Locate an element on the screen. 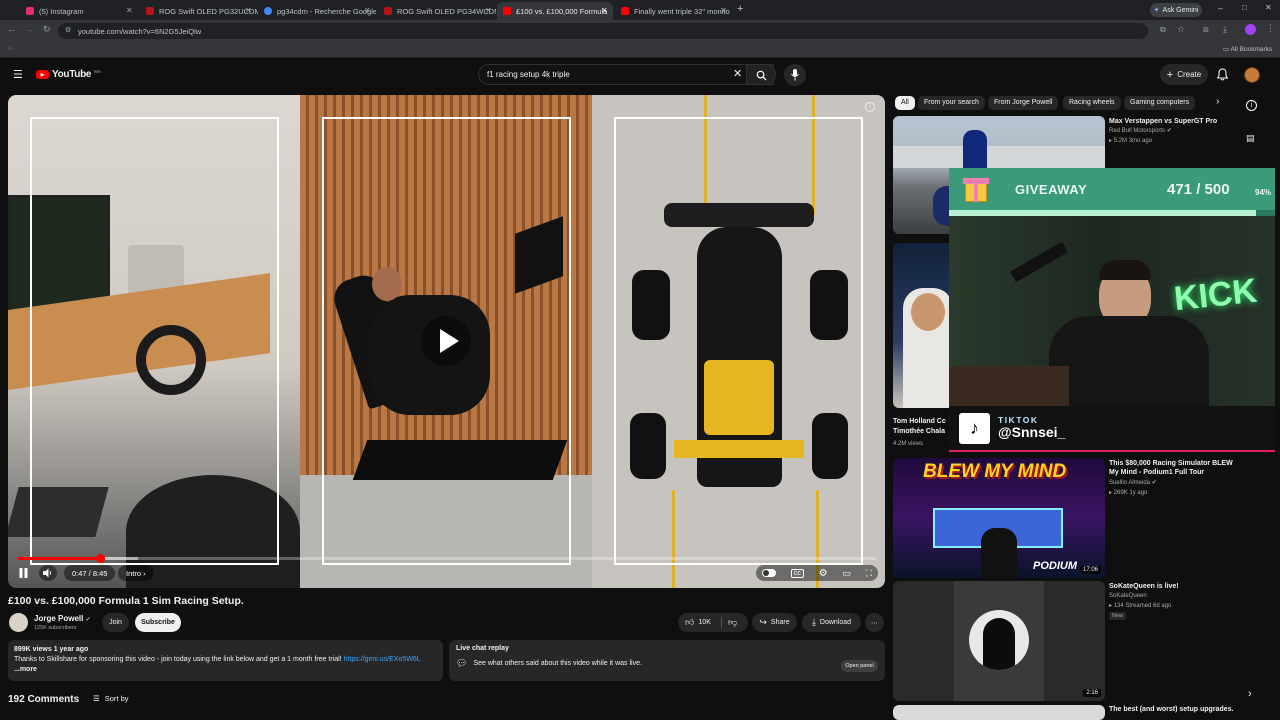  giveaway-overlay: GIVEAWAY 471 / 500 94% is located at coordinates (1112, 192).